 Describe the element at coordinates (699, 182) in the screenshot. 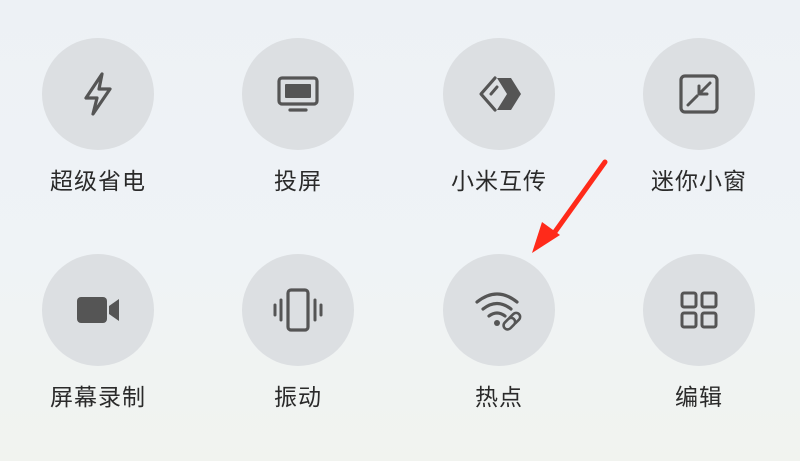

I see `tile-label: 迷你小窗` at that location.